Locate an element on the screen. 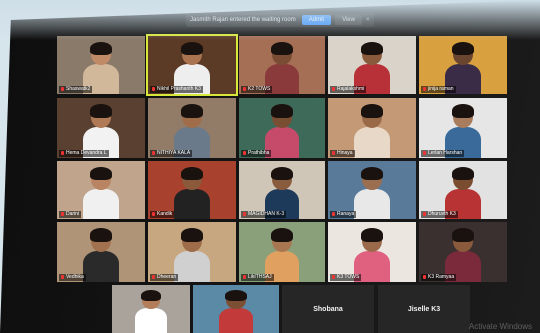  participant-tile: MAGIDHAN K-3 is located at coordinates (282, 190).